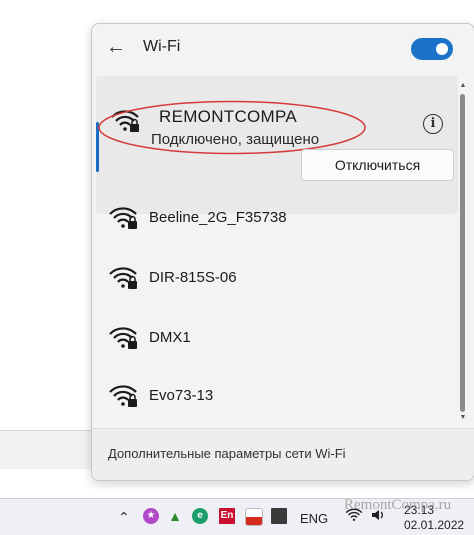  What do you see at coordinates (377, 165) in the screenshot?
I see `disconnect-button: Отключиться` at bounding box center [377, 165].